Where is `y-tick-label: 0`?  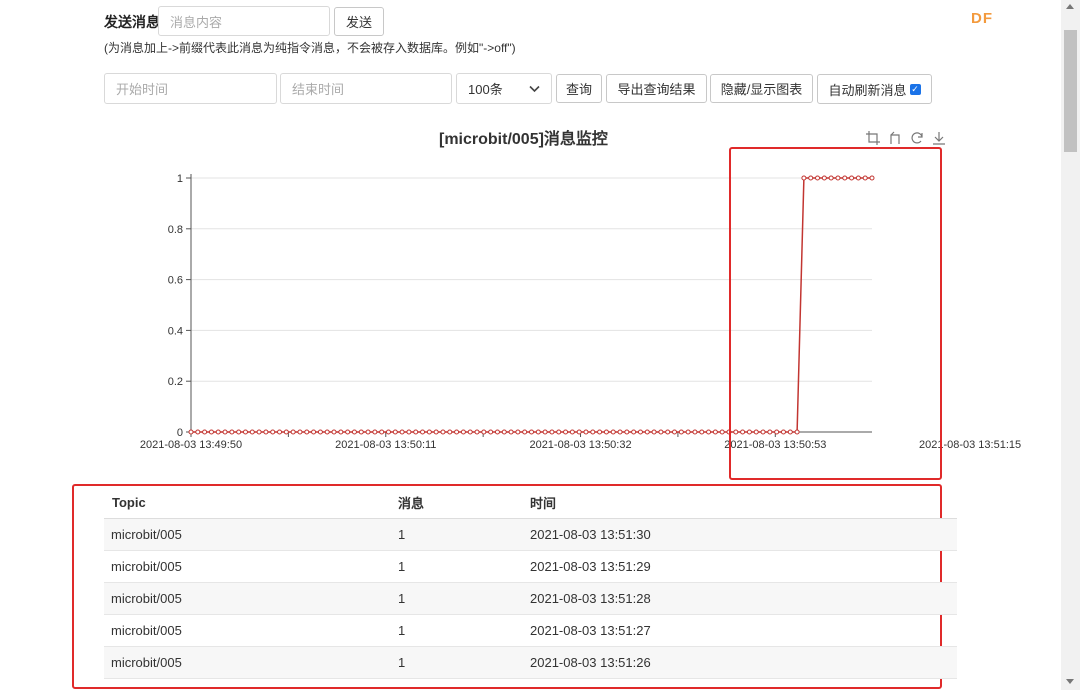
y-tick-label: 0 is located at coordinates (180, 433).